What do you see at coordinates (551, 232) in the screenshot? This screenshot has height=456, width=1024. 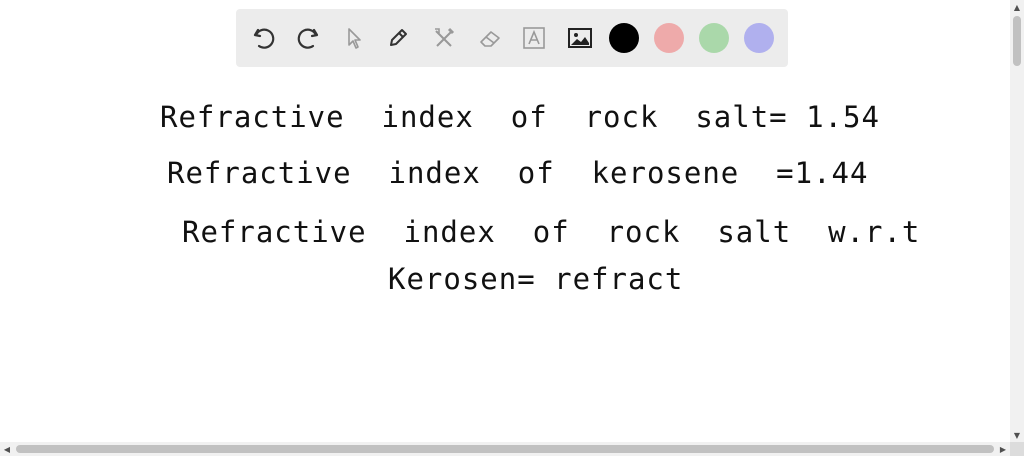 I see `note-line-3: Refractive index of rock salt w.r.t` at bounding box center [551, 232].